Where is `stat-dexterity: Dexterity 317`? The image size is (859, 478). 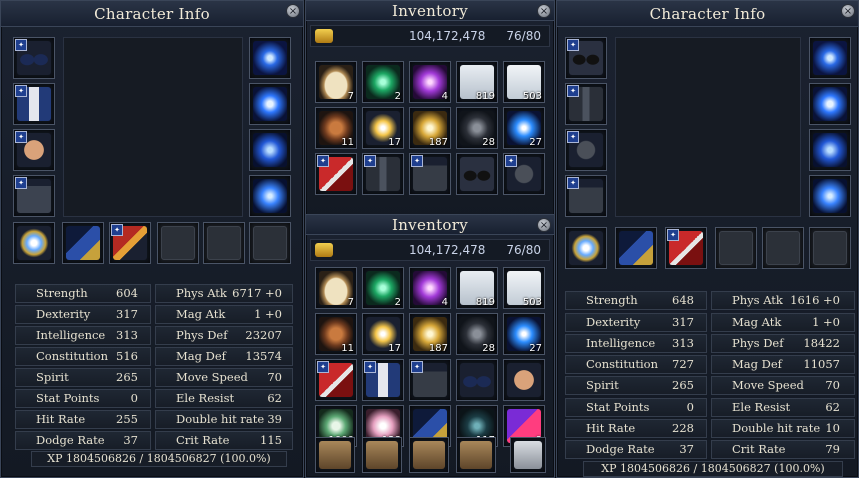 stat-dexterity: Dexterity 317 is located at coordinates (636, 322).